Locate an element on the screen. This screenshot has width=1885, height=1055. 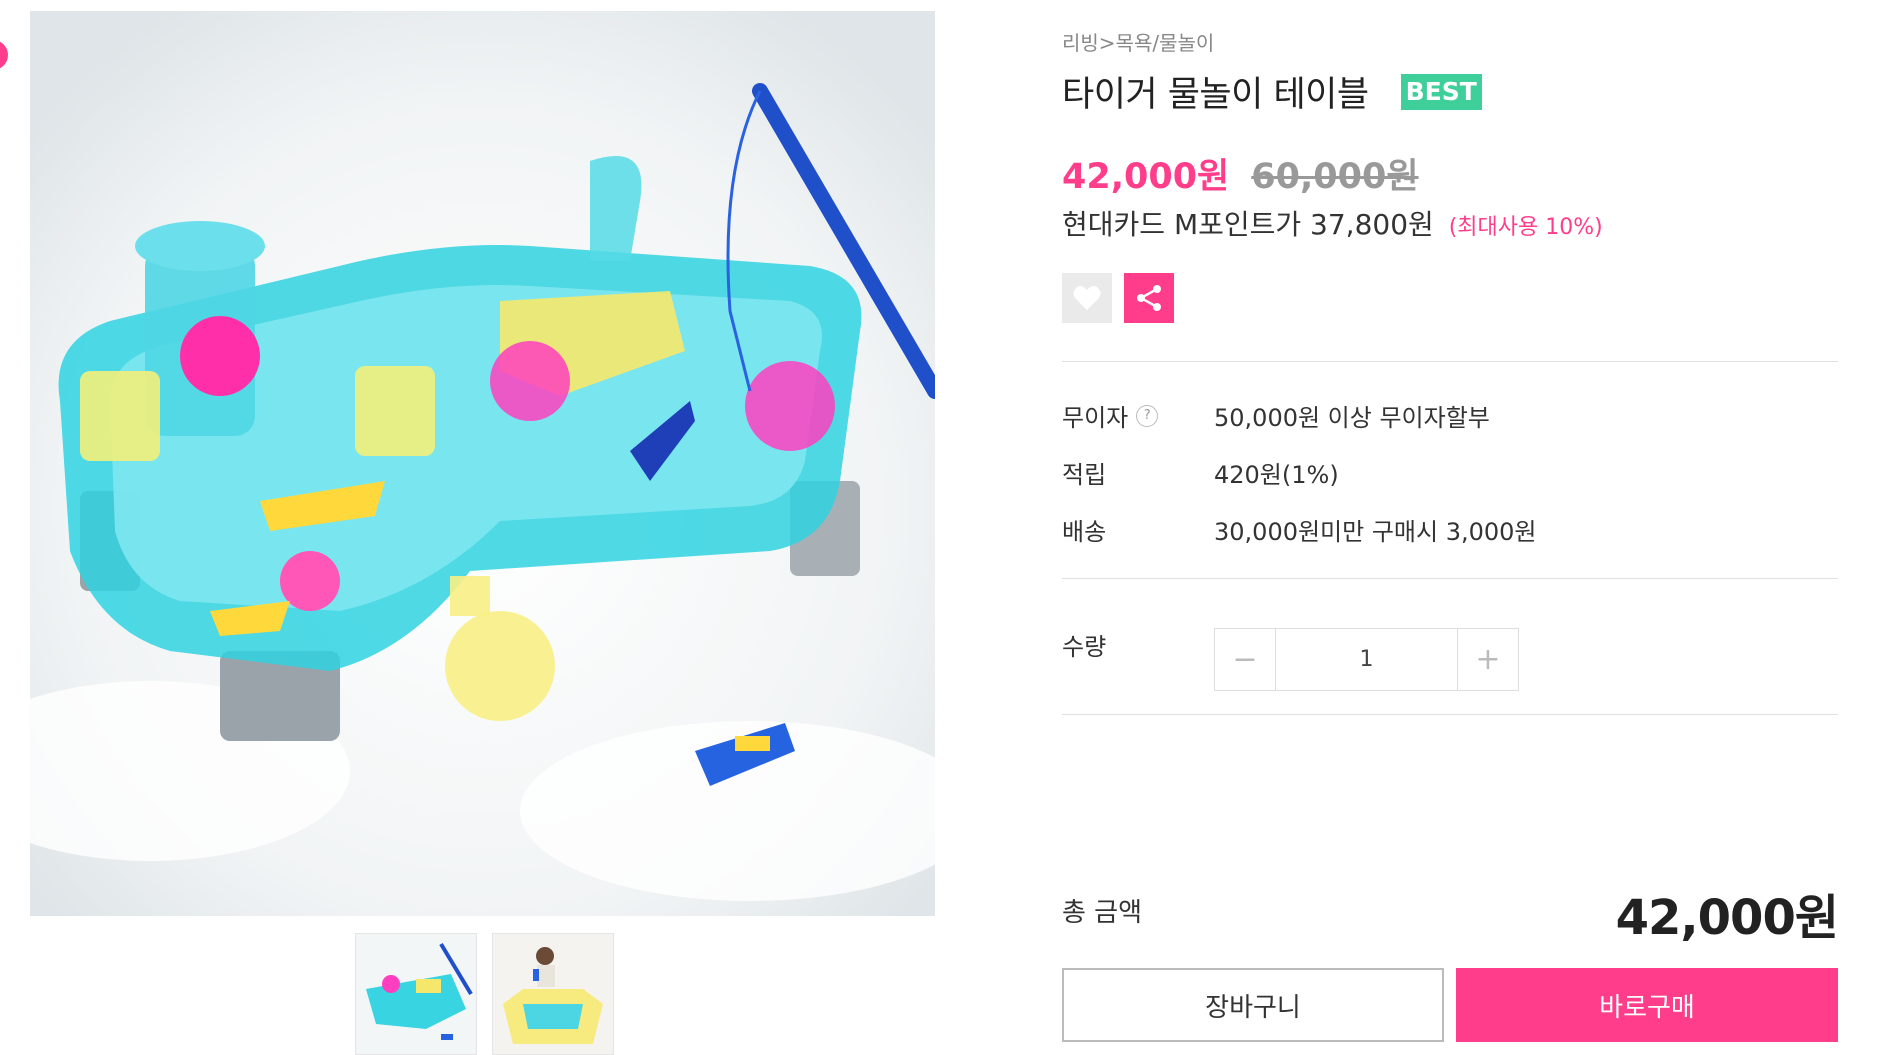
like-button is located at coordinates (1087, 298).